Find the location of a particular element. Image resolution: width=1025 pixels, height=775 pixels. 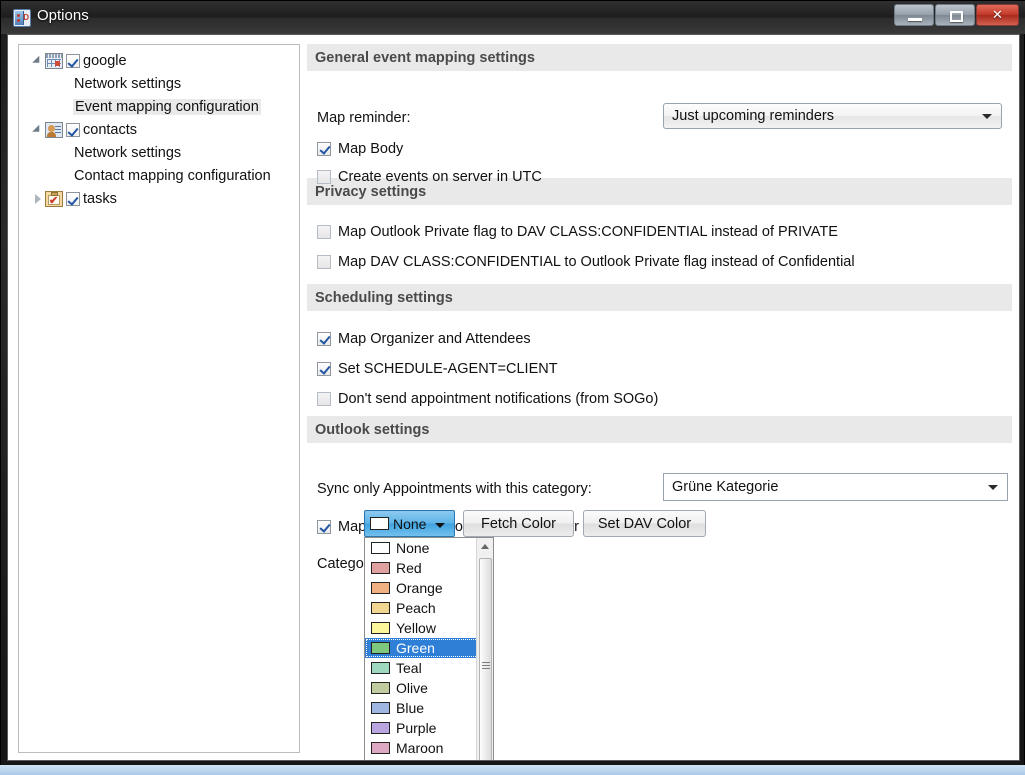

section-header-general: General event mapping settings is located at coordinates (659, 57).